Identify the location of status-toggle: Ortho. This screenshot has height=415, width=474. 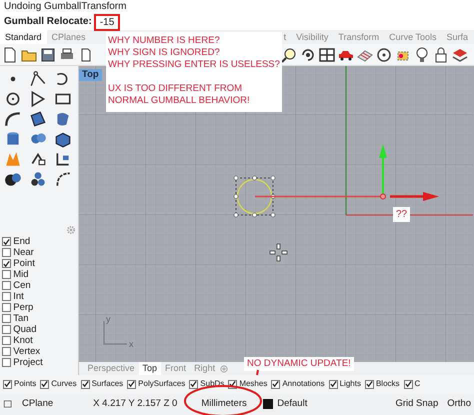
(459, 404).